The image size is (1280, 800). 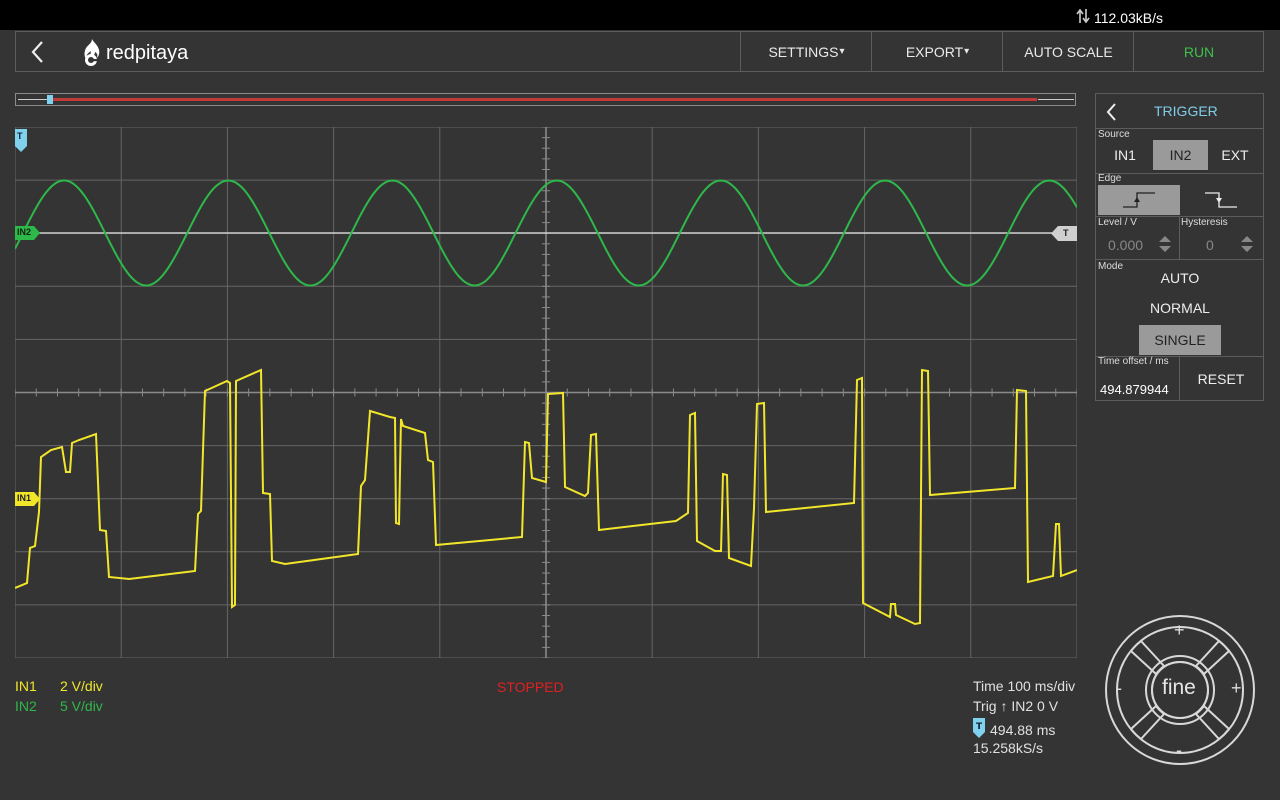 I want to click on back-button, so click(x=40, y=52).